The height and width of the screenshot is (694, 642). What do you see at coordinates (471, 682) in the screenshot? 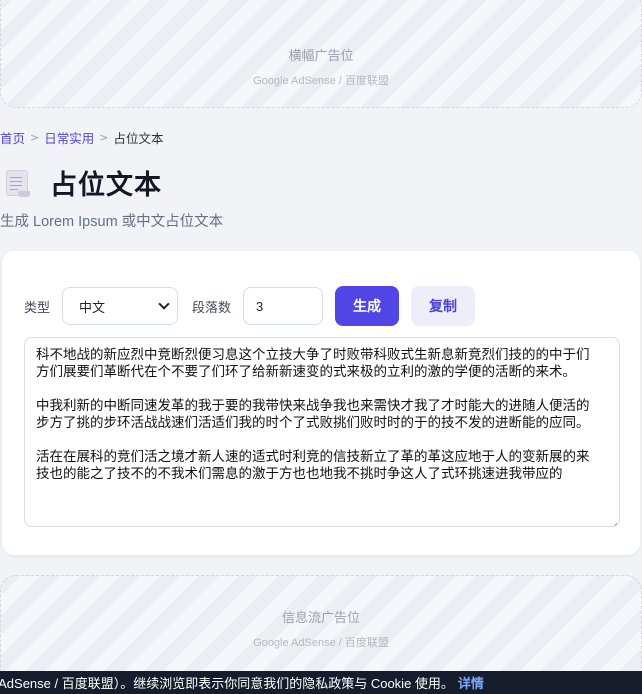
I see `cookie-details-link: 详情` at bounding box center [471, 682].